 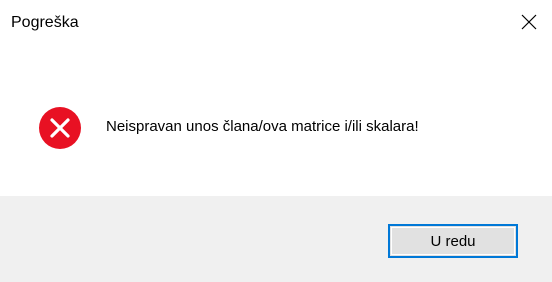 What do you see at coordinates (60, 128) in the screenshot?
I see `error-icon` at bounding box center [60, 128].